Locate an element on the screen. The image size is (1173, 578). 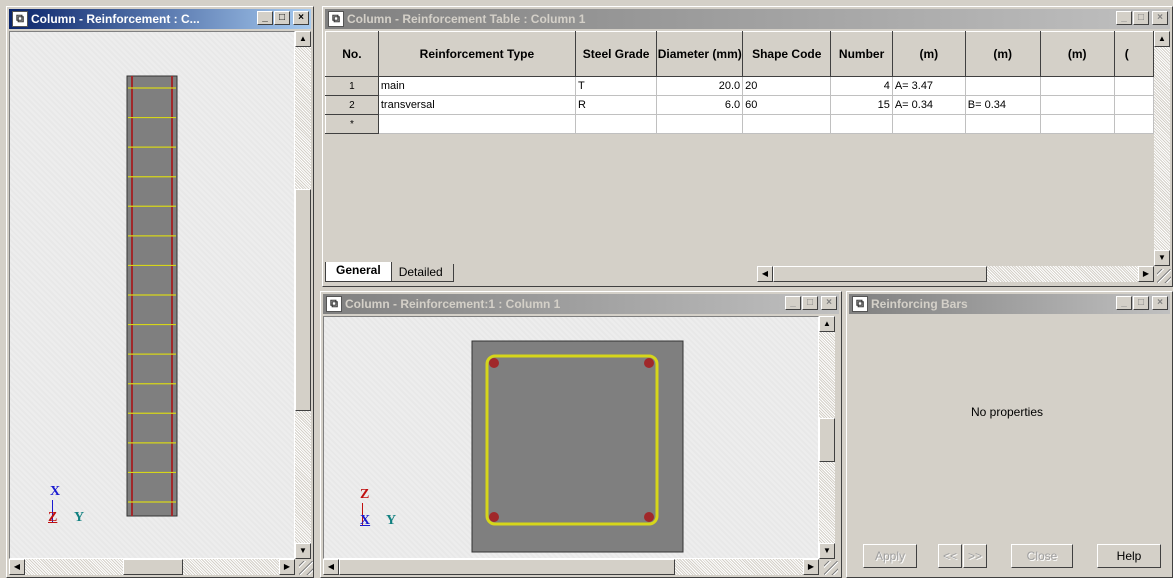
next-button: >> is located at coordinates (975, 556).